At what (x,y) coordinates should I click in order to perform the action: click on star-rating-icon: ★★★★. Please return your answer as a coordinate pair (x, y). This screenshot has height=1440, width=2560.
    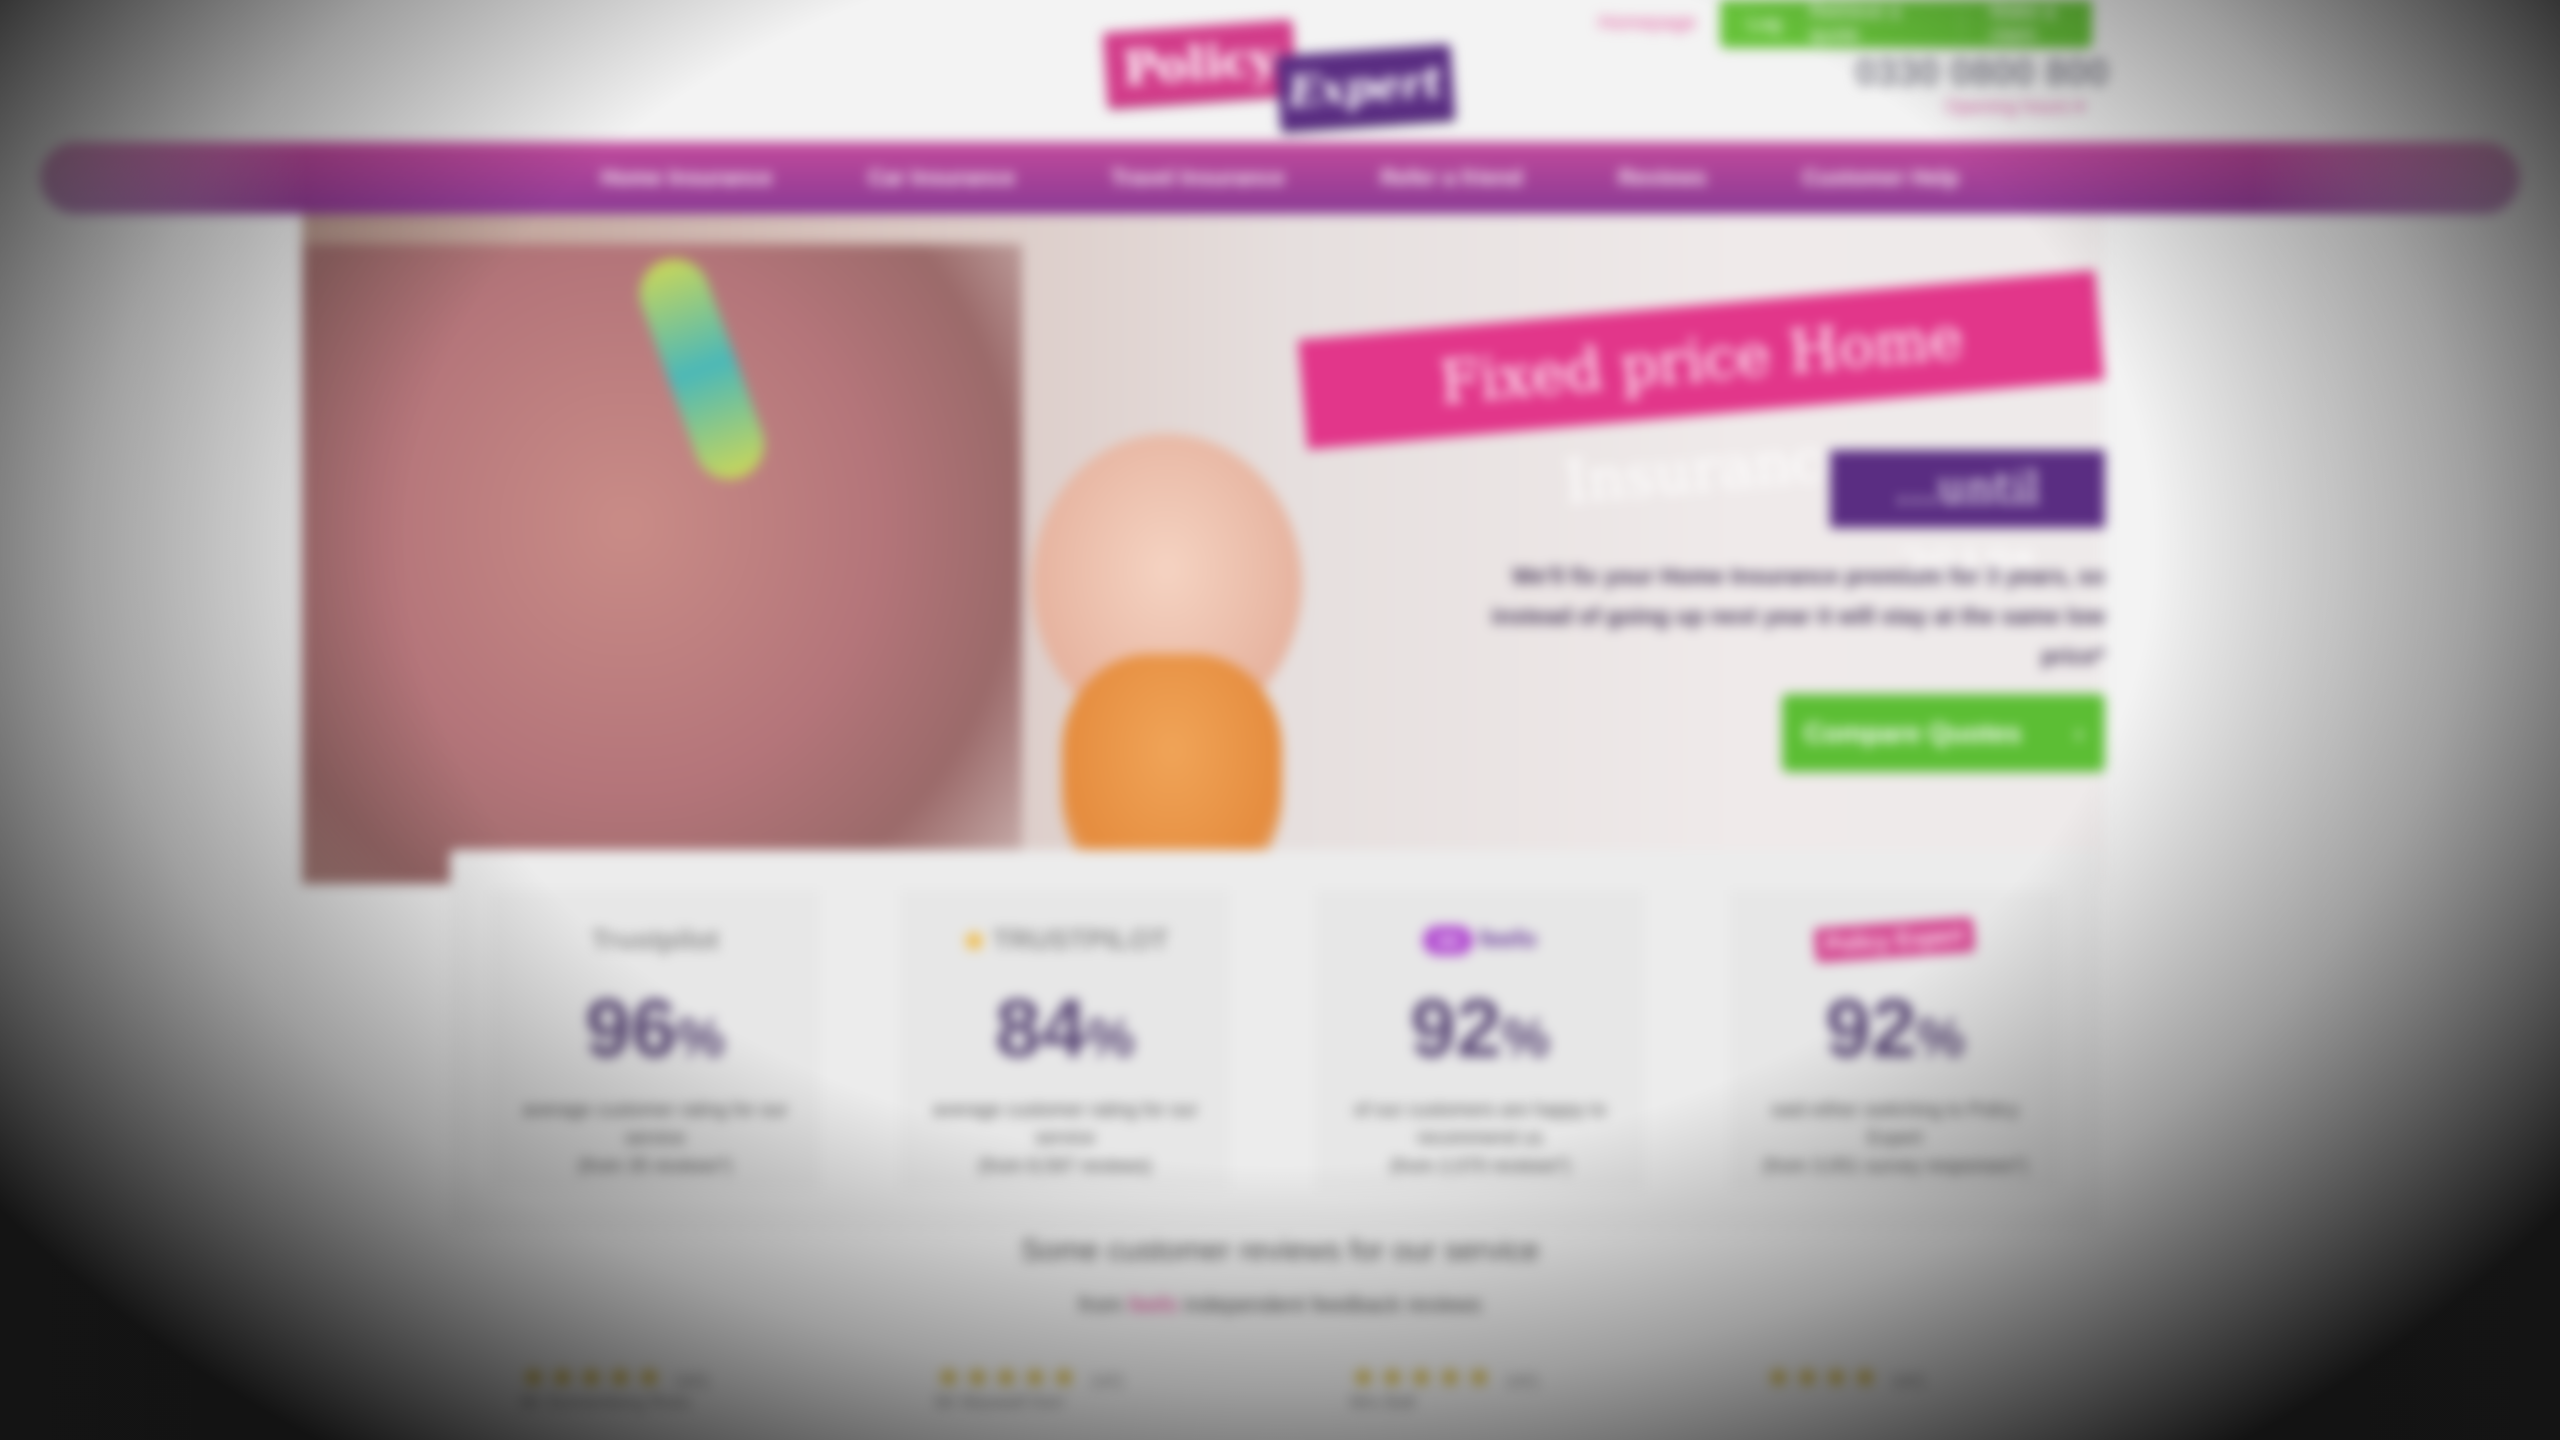
    Looking at the image, I should click on (1823, 1377).